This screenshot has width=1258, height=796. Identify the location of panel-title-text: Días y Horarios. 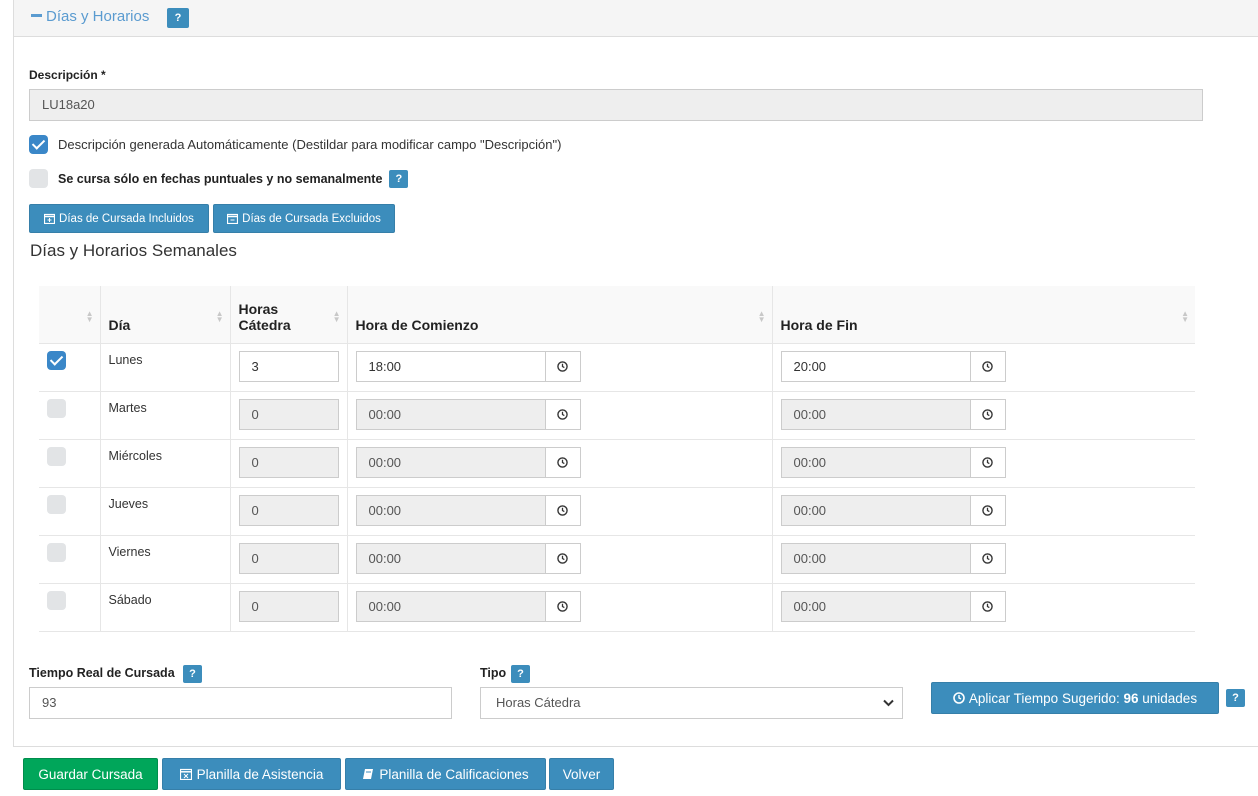
(97, 16).